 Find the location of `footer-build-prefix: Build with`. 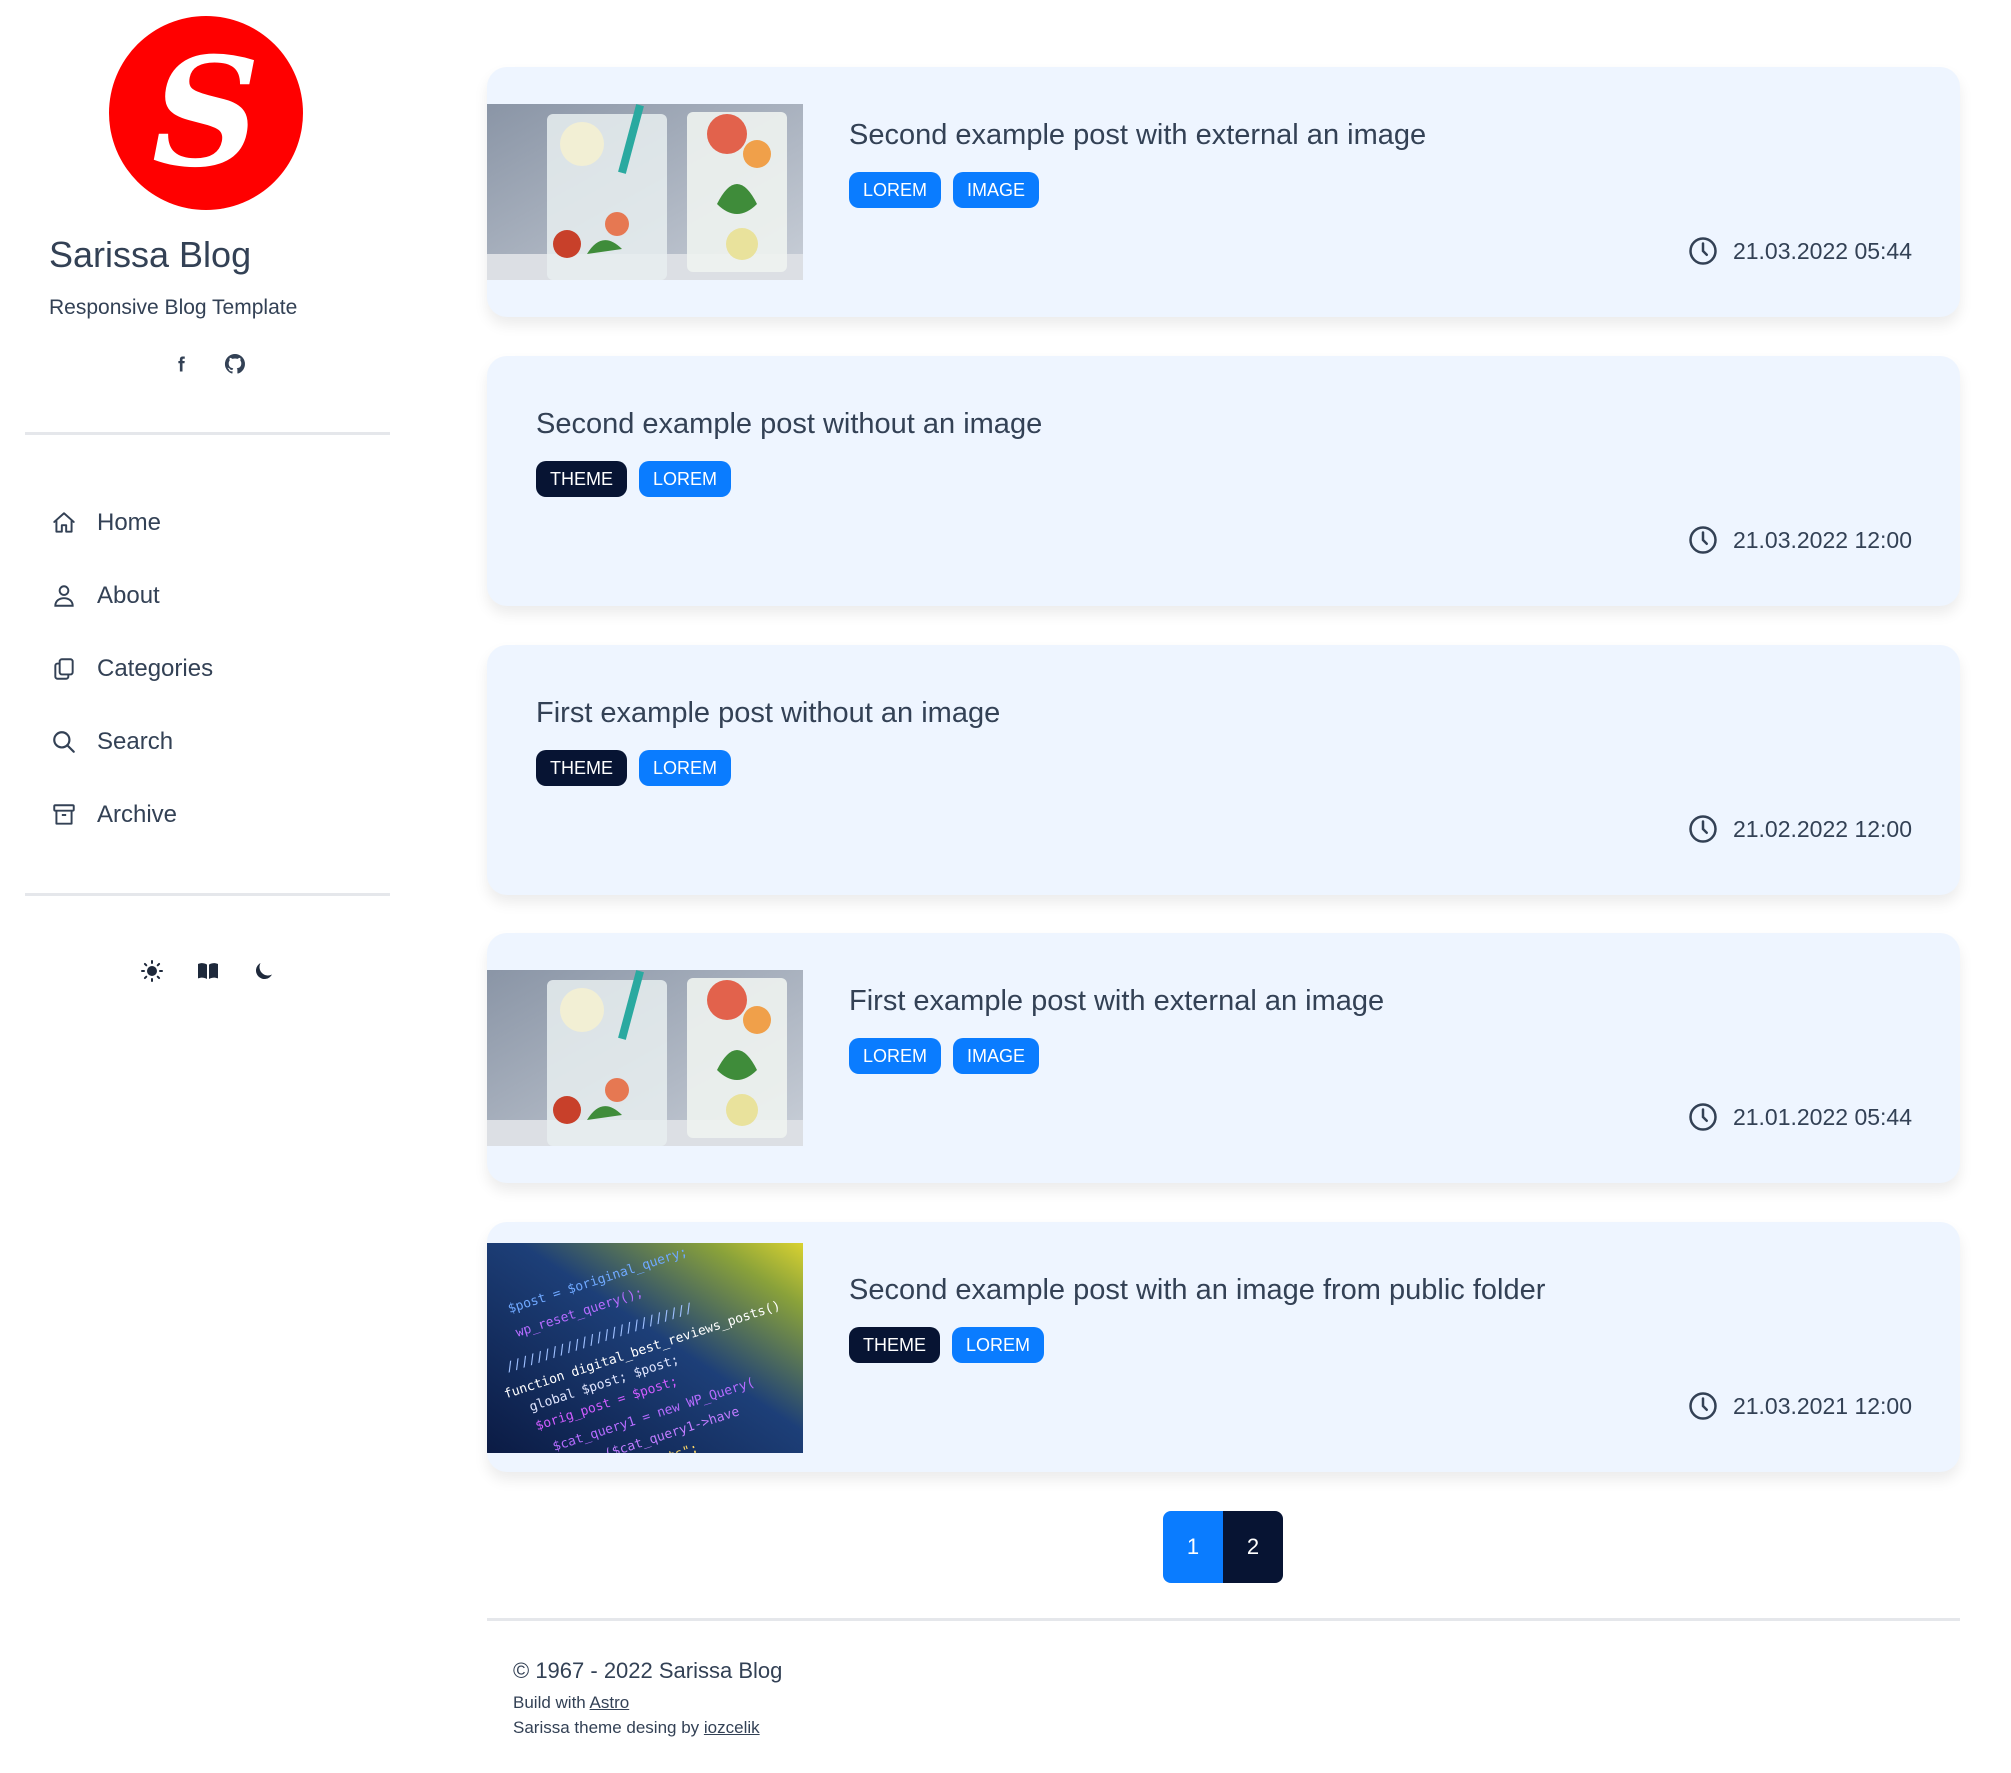

footer-build-prefix: Build with is located at coordinates (551, 1702).